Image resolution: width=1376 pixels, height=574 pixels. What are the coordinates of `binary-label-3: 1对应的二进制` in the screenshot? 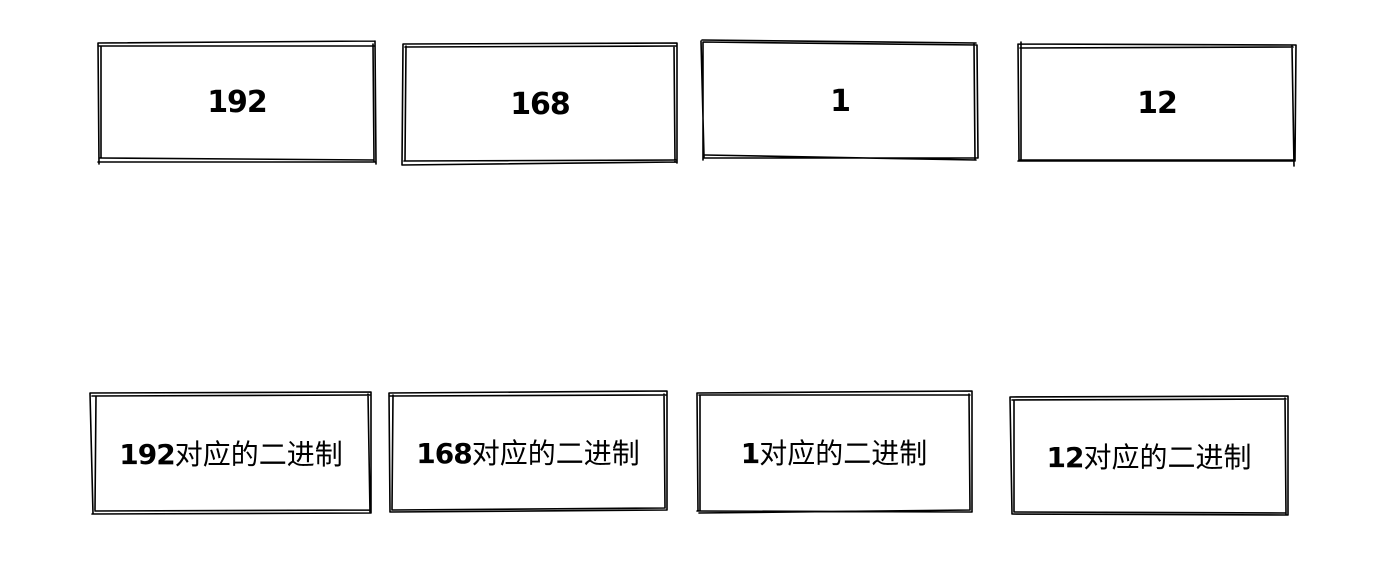 It's located at (834, 452).